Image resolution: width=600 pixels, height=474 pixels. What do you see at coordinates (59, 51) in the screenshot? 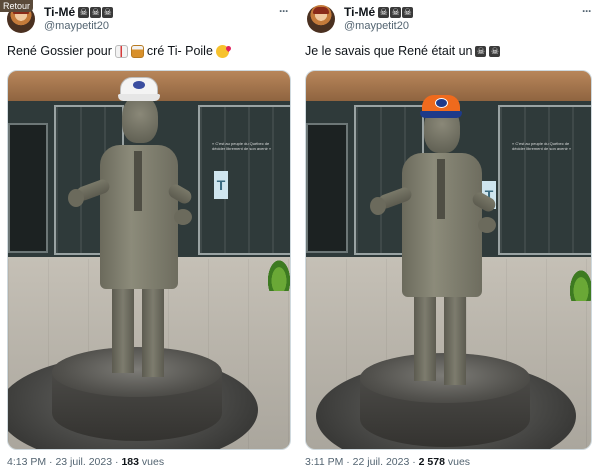
I see `tweet-text-part1: René Gossier pour` at bounding box center [59, 51].